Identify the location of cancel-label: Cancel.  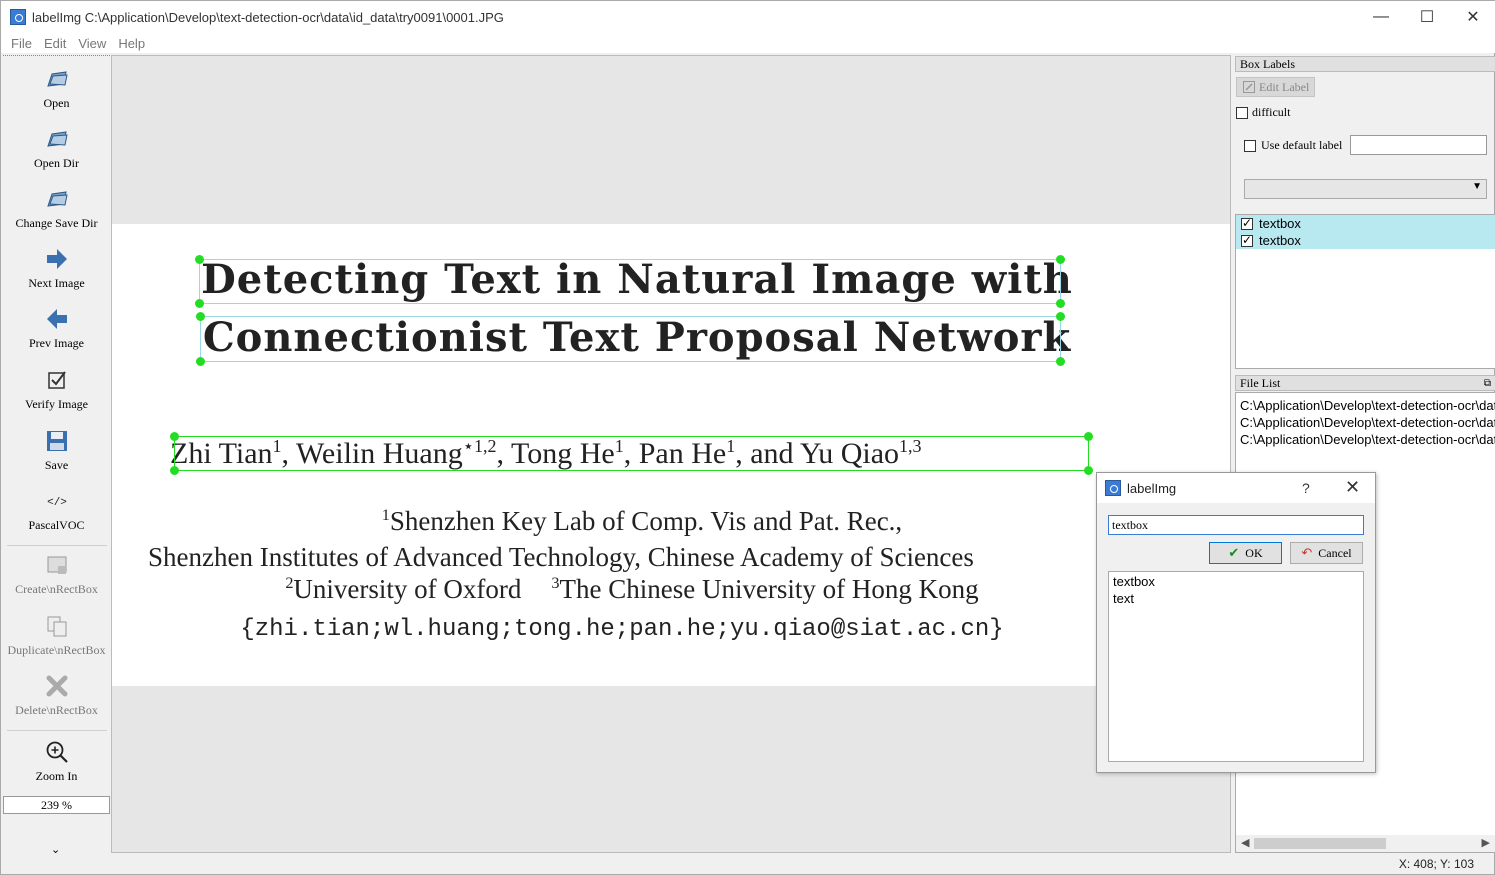
(1335, 552).